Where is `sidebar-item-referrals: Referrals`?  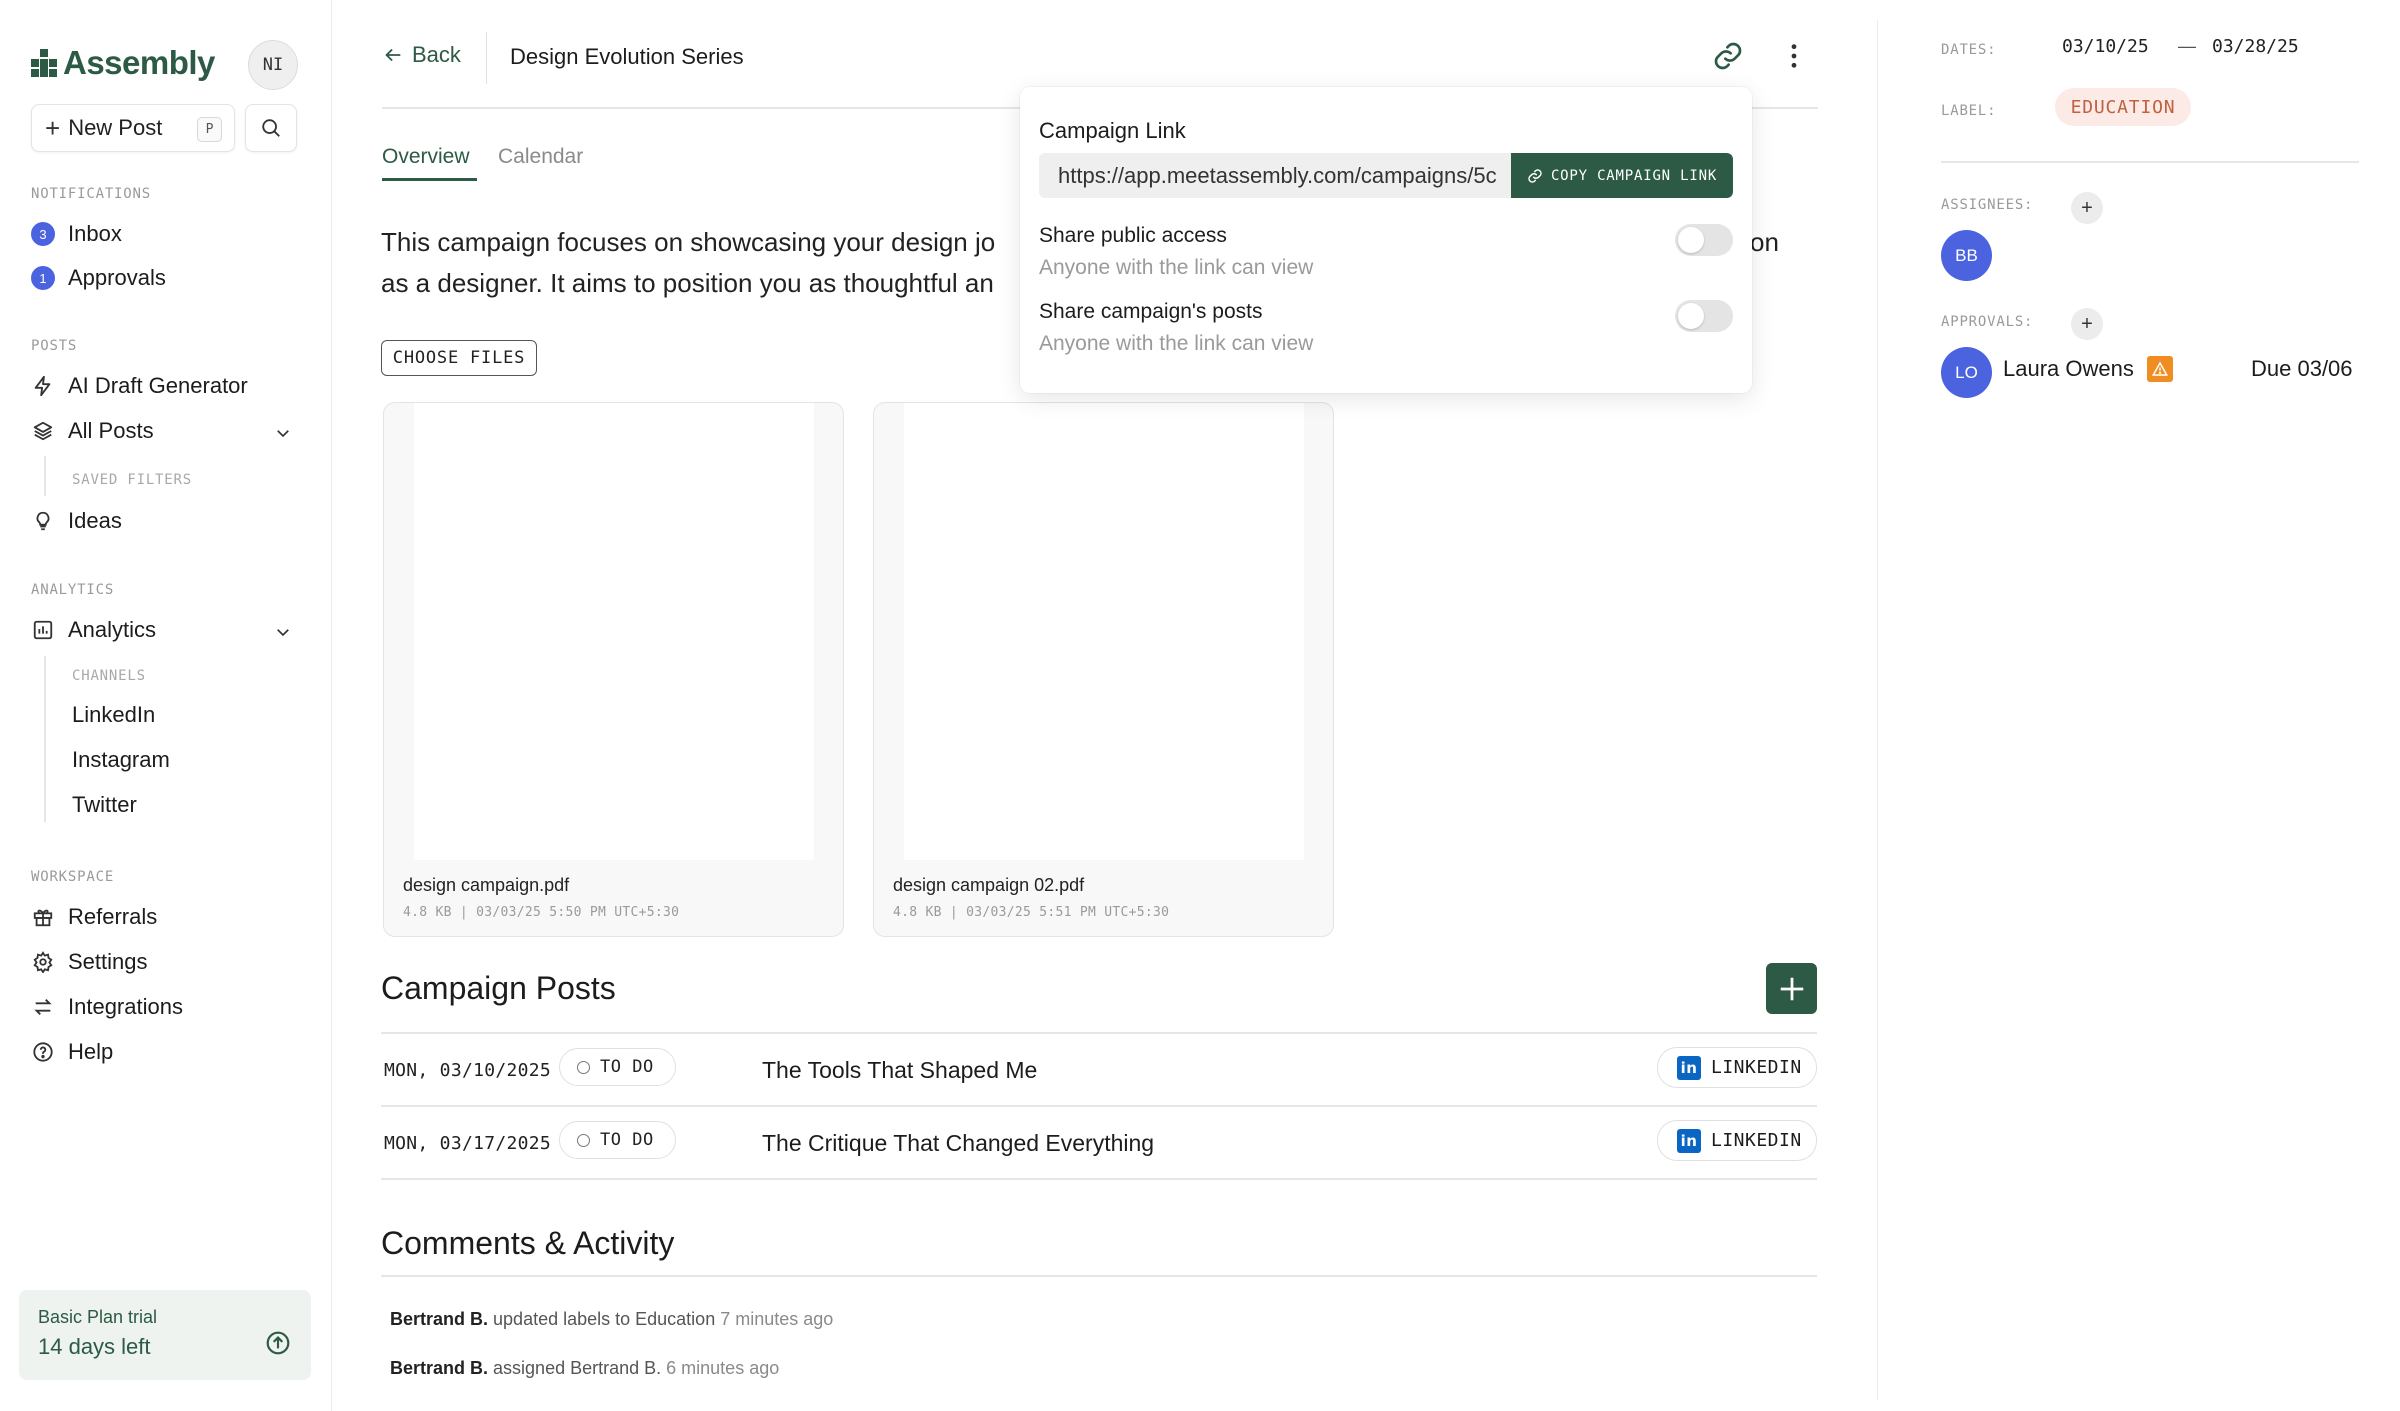
sidebar-item-referrals: Referrals is located at coordinates (94, 917).